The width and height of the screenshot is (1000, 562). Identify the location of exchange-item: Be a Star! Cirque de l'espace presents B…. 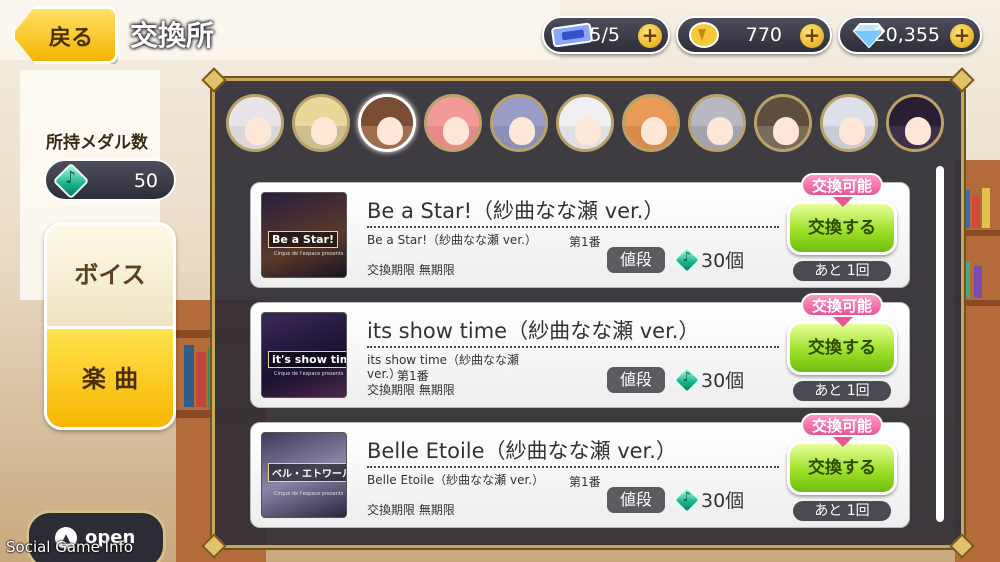
(580, 230).